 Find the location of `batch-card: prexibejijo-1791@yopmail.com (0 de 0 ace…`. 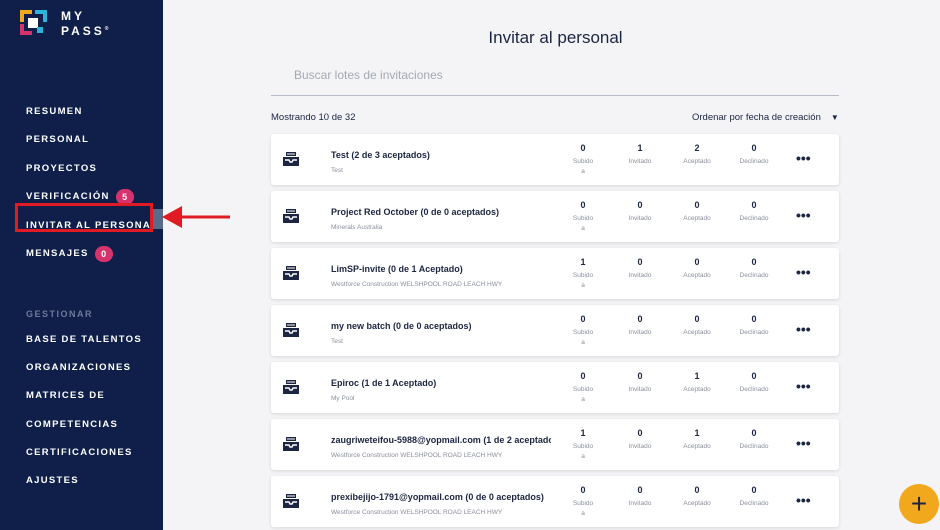

batch-card: prexibejijo-1791@yopmail.com (0 de 0 ace… is located at coordinates (555, 501).